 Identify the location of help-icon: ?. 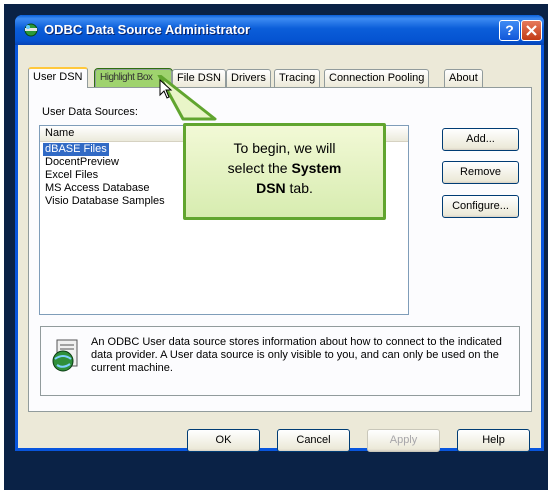
(509, 30).